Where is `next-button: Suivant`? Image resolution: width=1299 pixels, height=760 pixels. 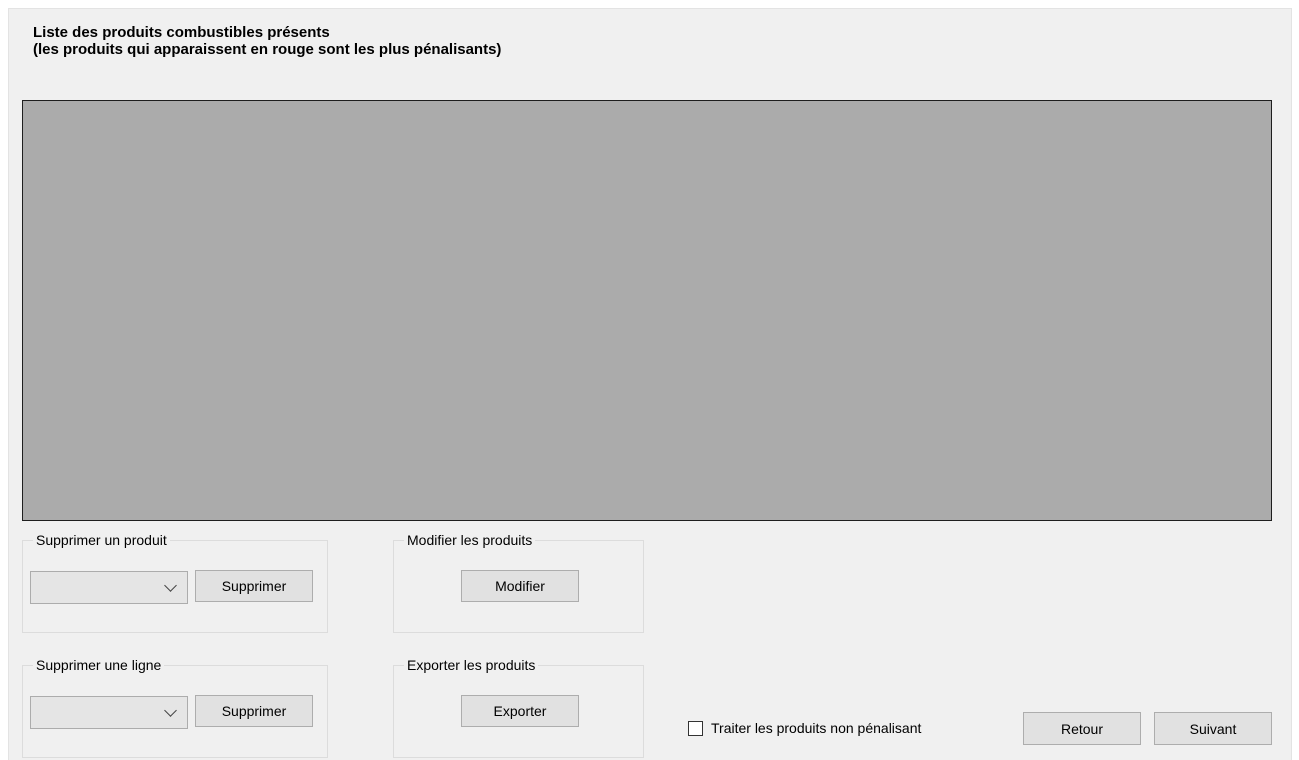
next-button: Suivant is located at coordinates (1213, 728).